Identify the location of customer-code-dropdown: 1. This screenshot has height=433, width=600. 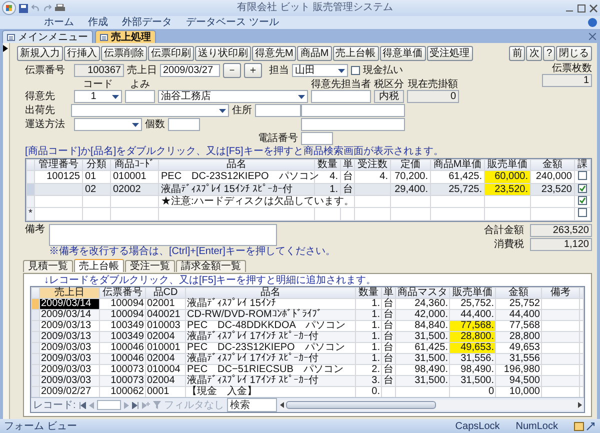
(98, 96).